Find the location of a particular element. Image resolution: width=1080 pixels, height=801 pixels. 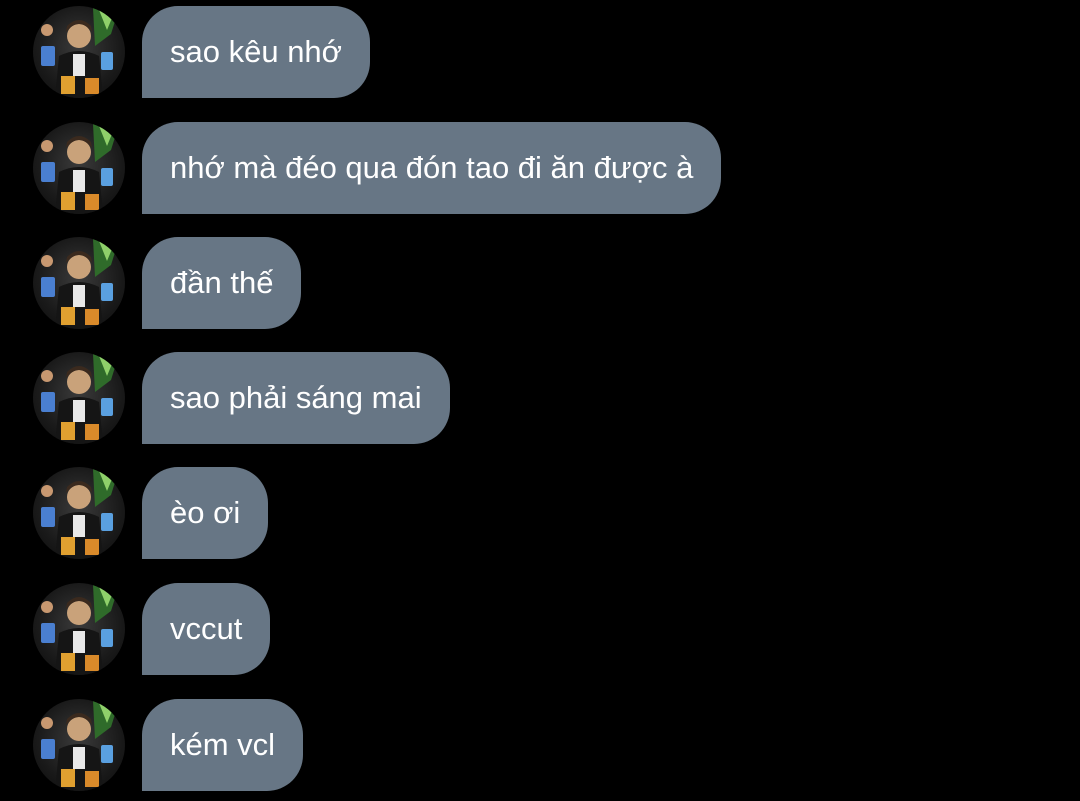

message-row: nhớ mà đéo qua đón tao đi ăn được à is located at coordinates (540, 168).